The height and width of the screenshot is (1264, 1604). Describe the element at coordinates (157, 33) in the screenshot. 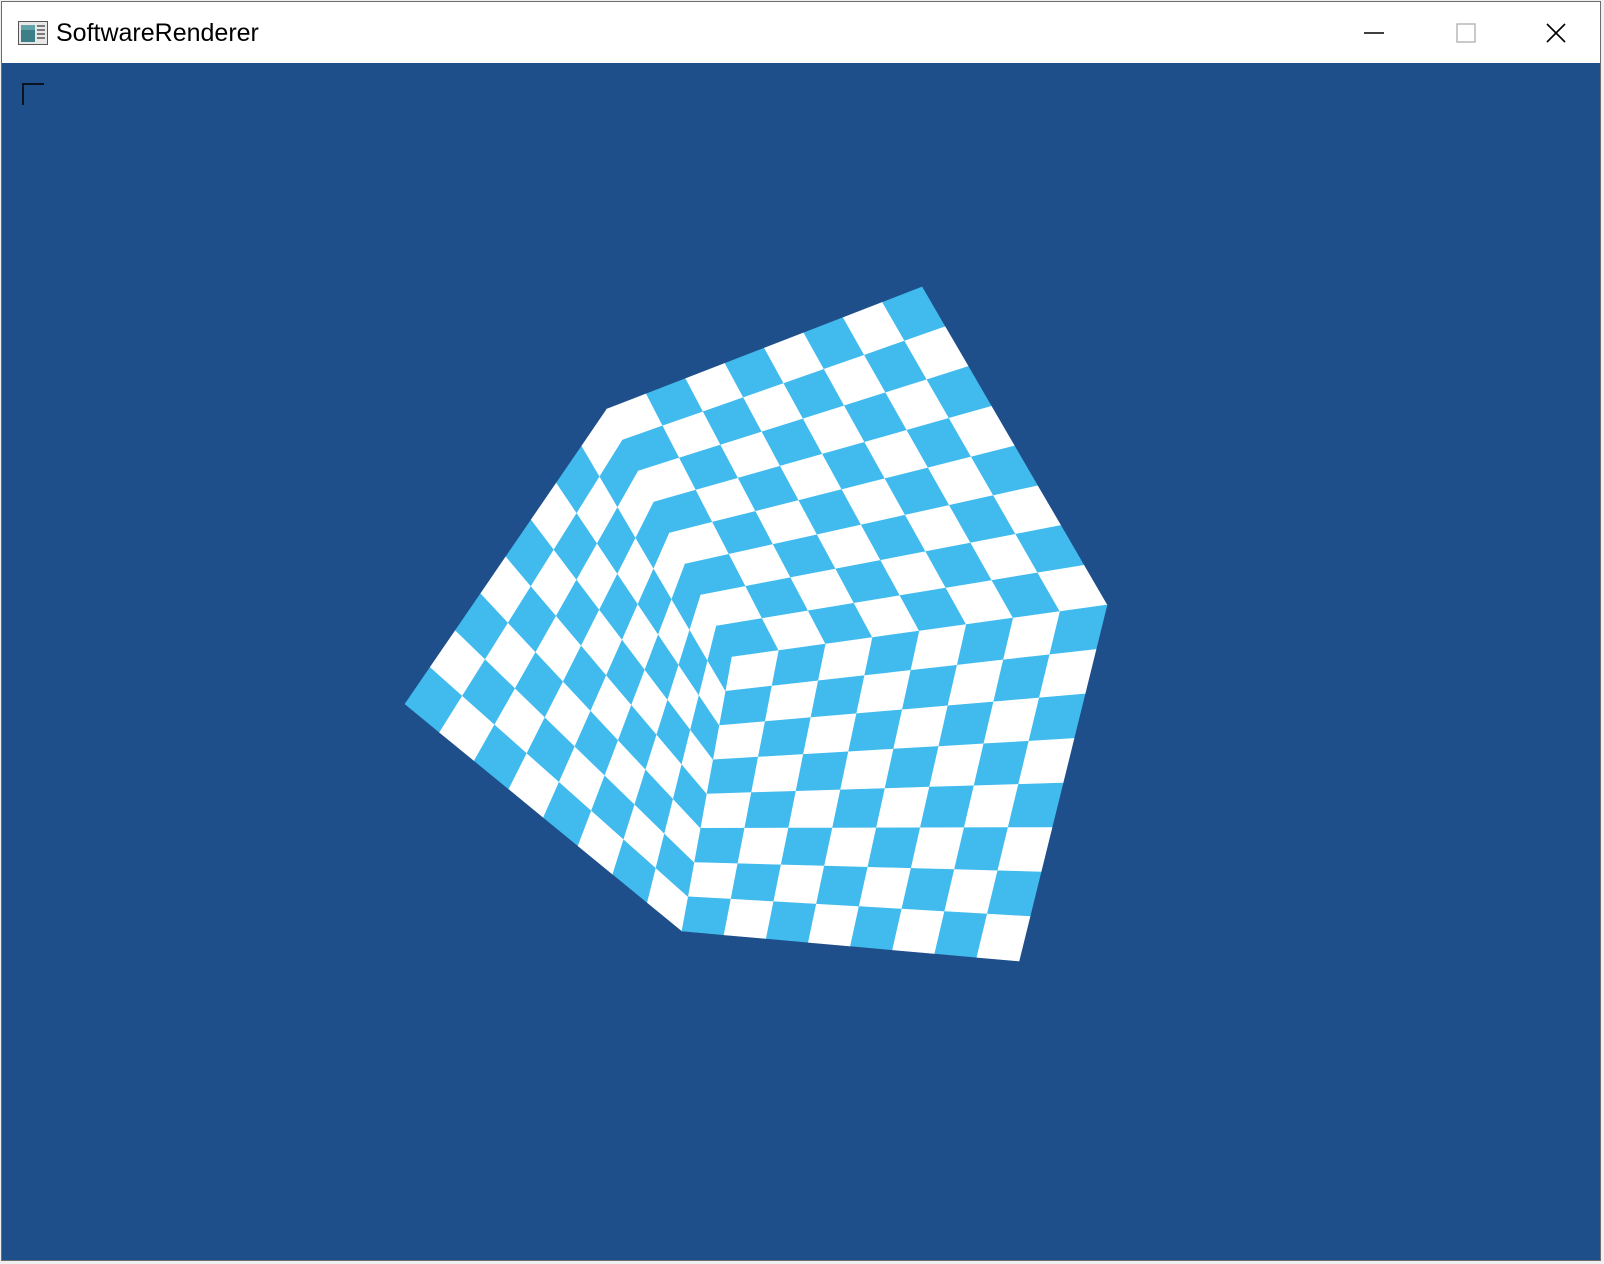

I see `window-title: SoftwareRenderer` at that location.